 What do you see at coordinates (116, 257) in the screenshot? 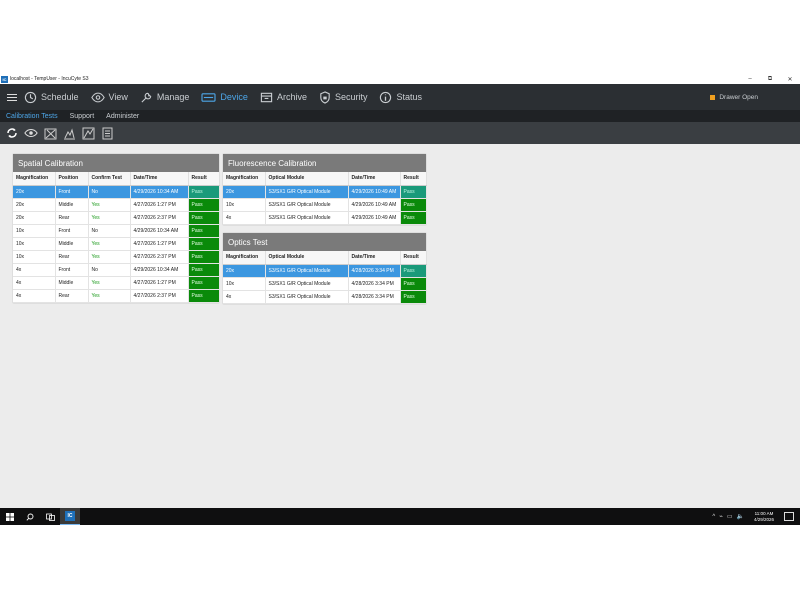
I see `table-row: 10x Rear Yes 4/27/2026 2:37 PM Pass` at bounding box center [116, 257].